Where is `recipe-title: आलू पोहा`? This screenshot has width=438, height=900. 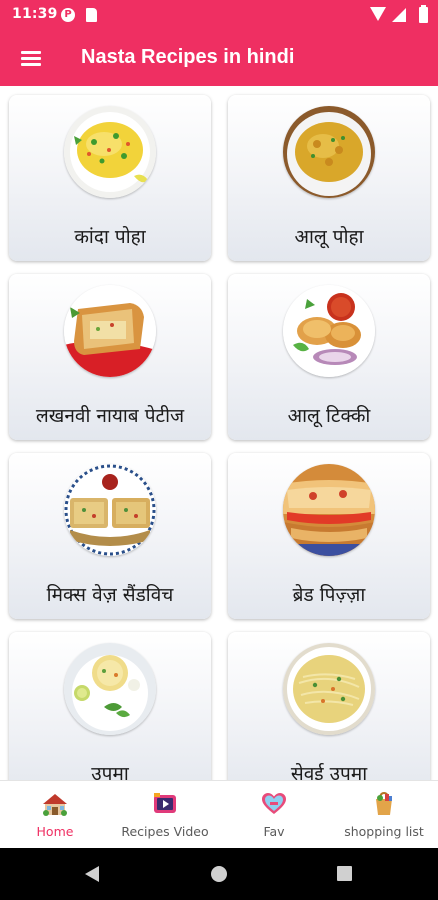 recipe-title: आलू पोहा is located at coordinates (329, 237).